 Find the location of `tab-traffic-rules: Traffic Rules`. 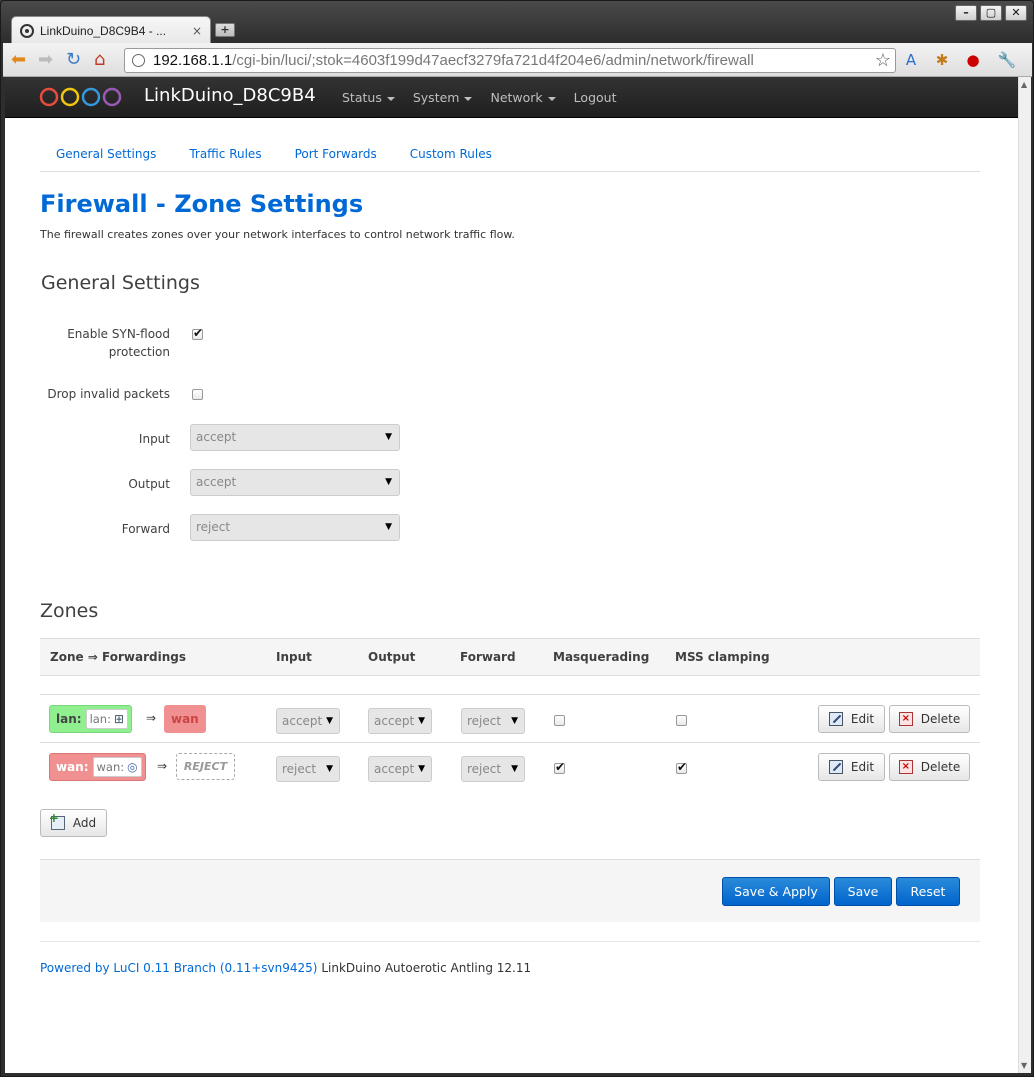

tab-traffic-rules: Traffic Rules is located at coordinates (225, 153).